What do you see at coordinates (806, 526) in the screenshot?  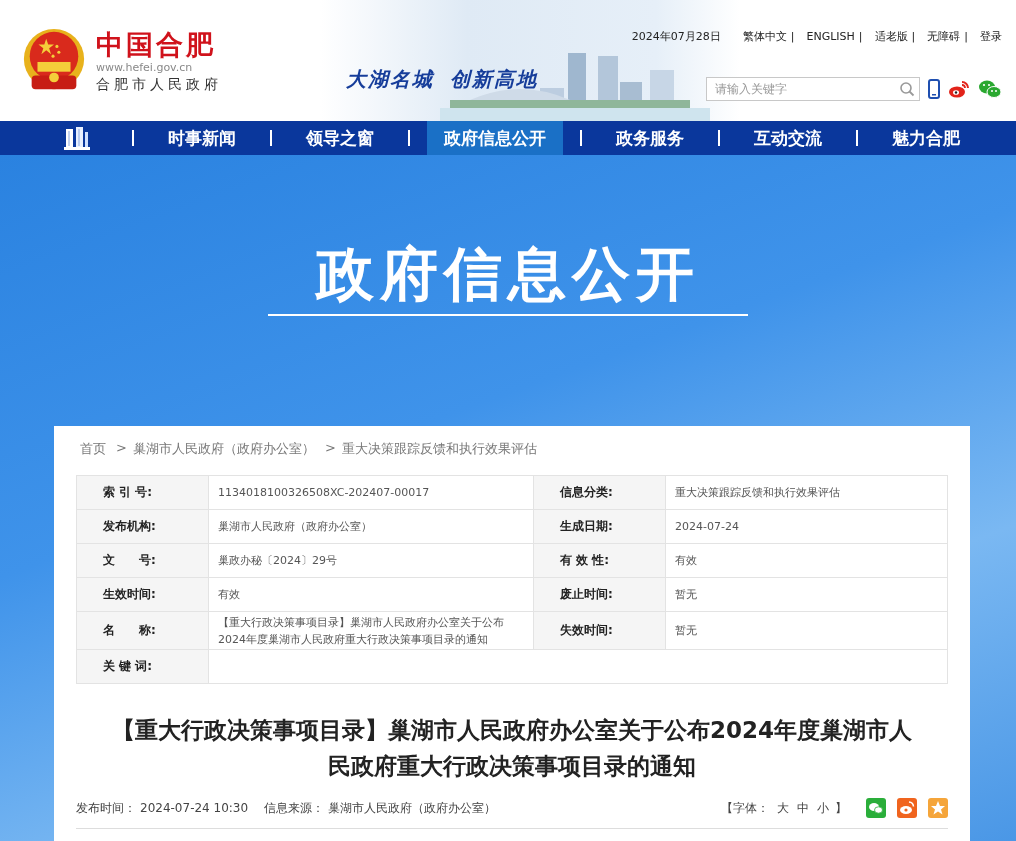 I see `info-value-cell: 2024-07-24` at bounding box center [806, 526].